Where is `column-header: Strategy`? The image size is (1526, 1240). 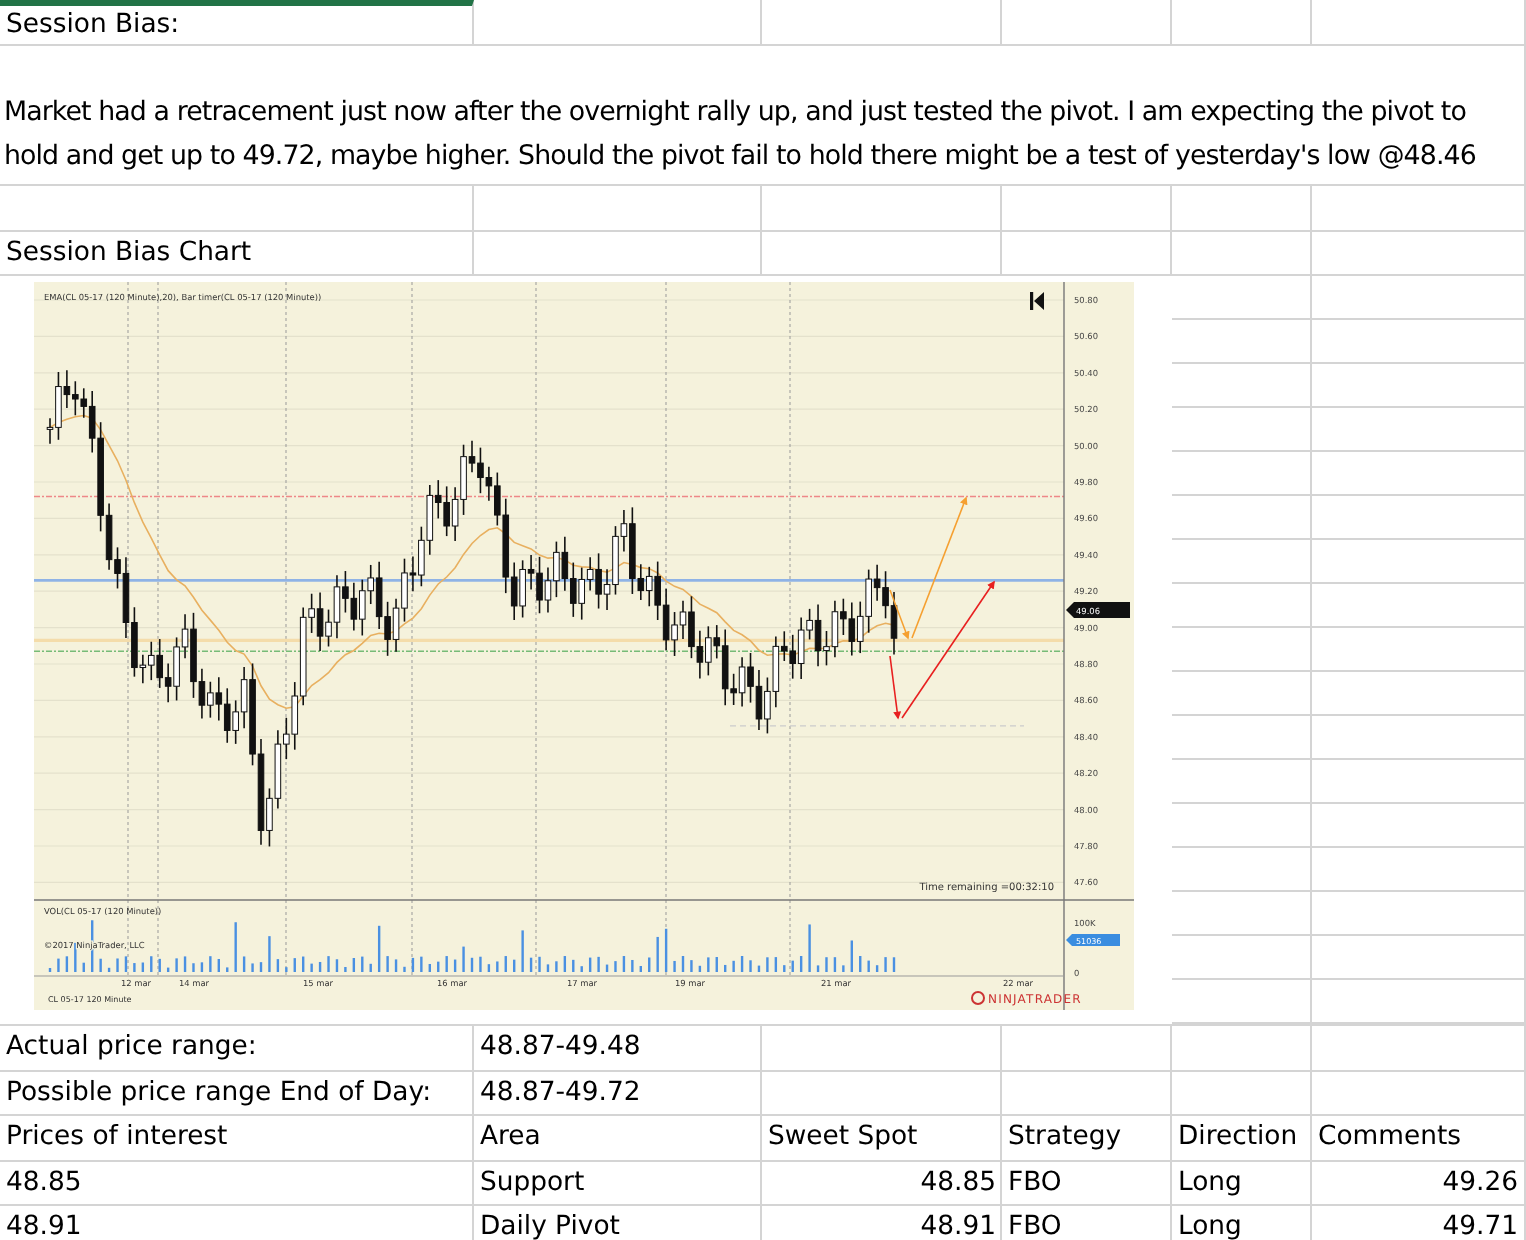
column-header: Strategy is located at coordinates (1065, 1137).